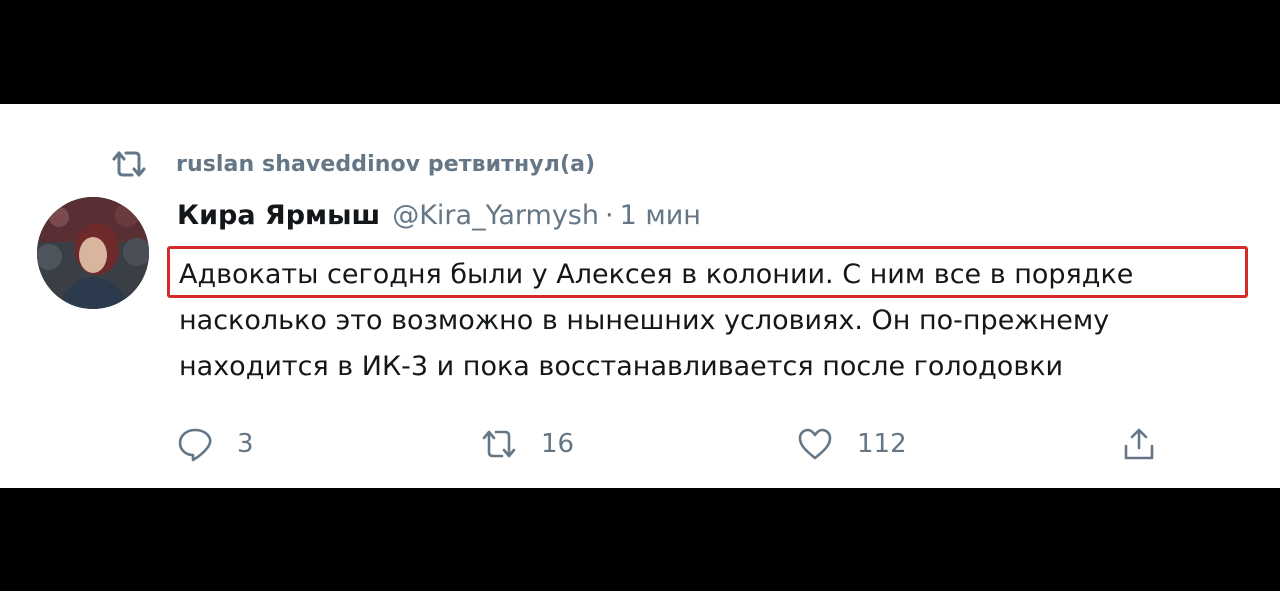  Describe the element at coordinates (278, 215) in the screenshot. I see `author-name: Кира Ярмыш` at that location.